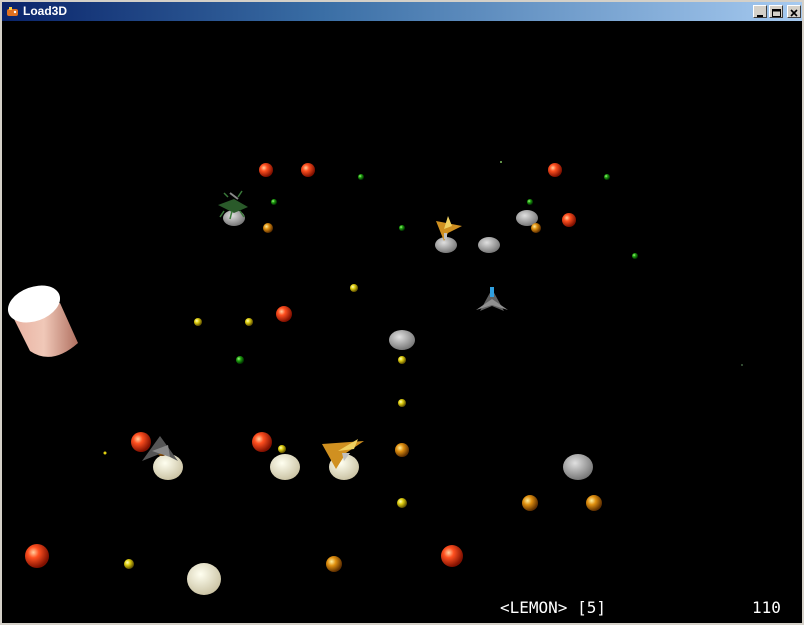 This screenshot has width=804, height=625. What do you see at coordinates (766, 607) in the screenshot?
I see `score-counter: 110` at bounding box center [766, 607].